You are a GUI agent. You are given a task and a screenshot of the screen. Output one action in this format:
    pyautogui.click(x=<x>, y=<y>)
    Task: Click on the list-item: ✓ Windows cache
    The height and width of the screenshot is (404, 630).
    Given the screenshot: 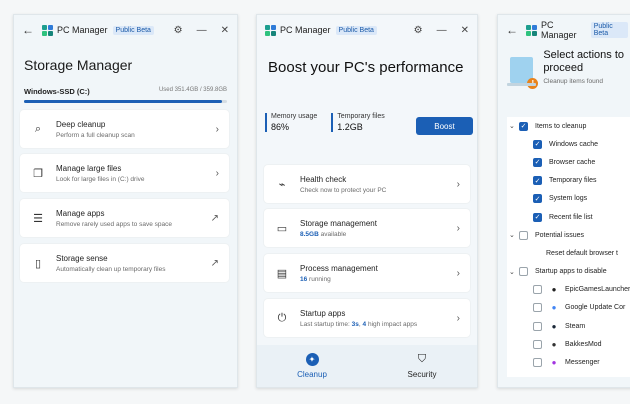 What is the action you would take?
    pyautogui.click(x=568, y=144)
    